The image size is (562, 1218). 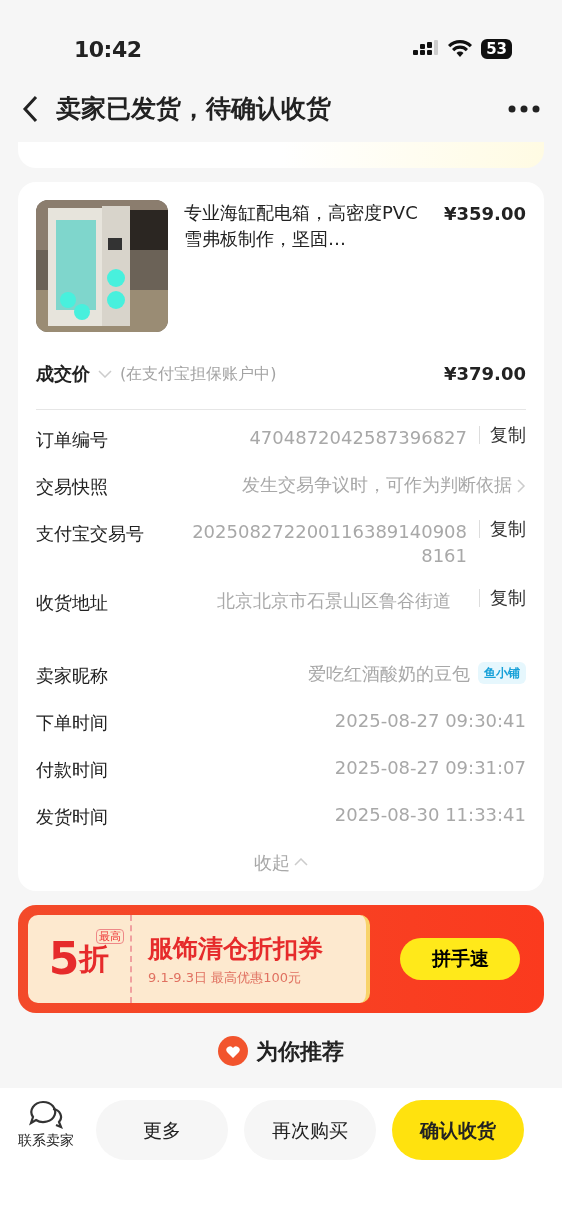 I want to click on detail-value: 北京北京市石景山区鲁谷街道, so click(x=334, y=600).